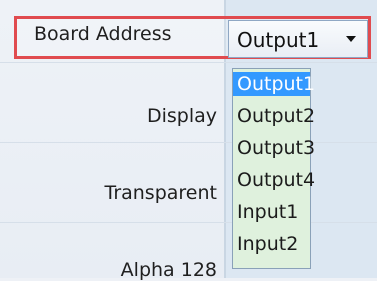 The height and width of the screenshot is (281, 377). What do you see at coordinates (181, 116) in the screenshot?
I see `display-label: Display` at bounding box center [181, 116].